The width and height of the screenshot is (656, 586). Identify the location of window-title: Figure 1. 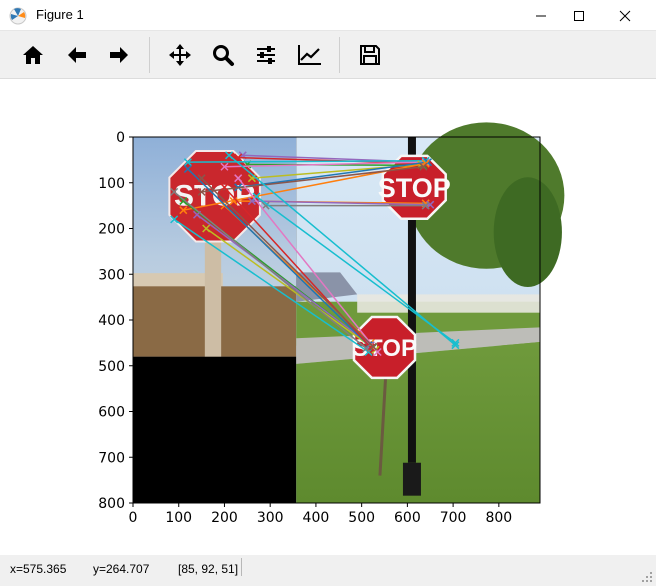
(60, 14).